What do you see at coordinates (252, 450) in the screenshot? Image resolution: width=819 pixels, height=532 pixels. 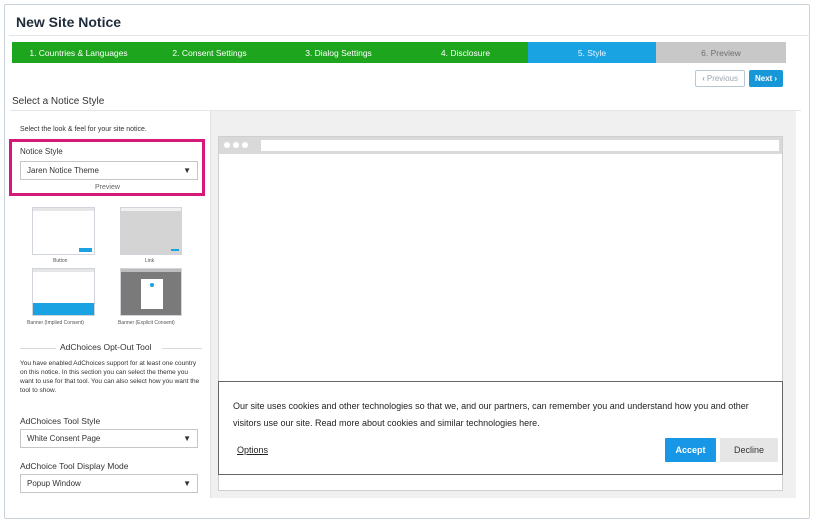 I see `options-link: Options` at bounding box center [252, 450].